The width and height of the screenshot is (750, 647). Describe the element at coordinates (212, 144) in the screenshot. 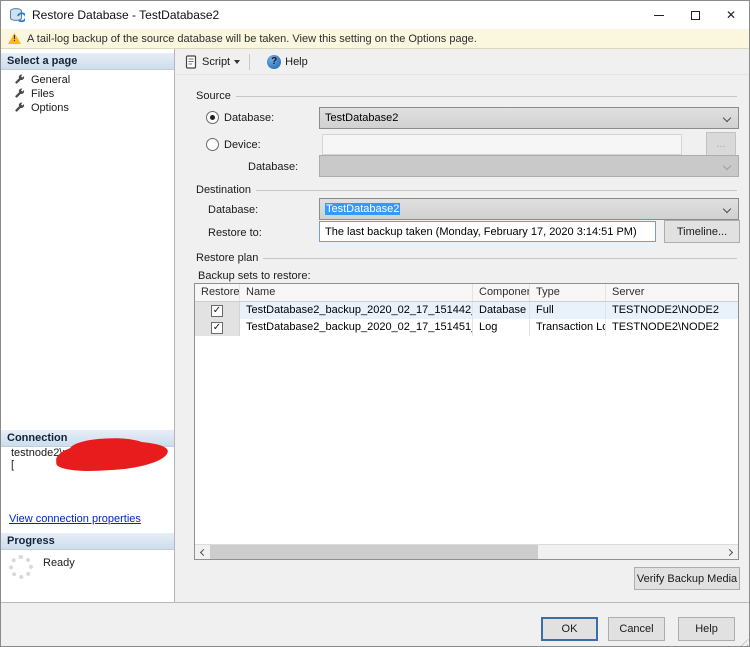

I see `source-device-radio` at that location.